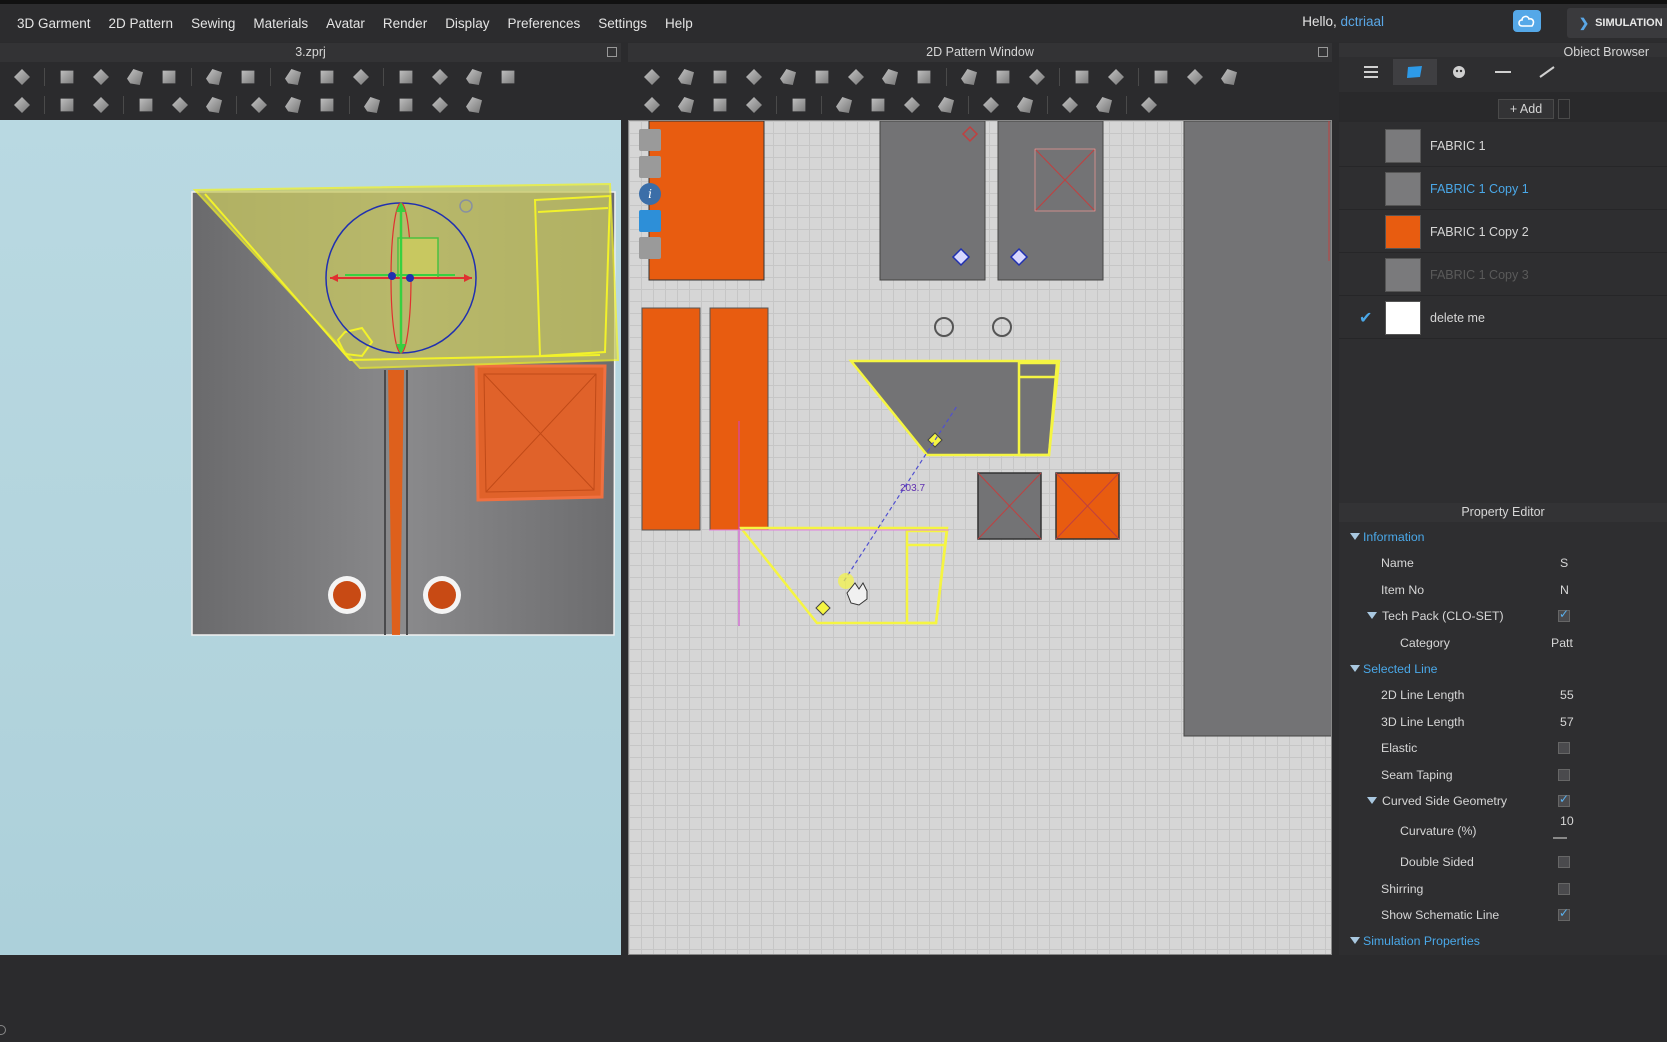  What do you see at coordinates (1149, 105) in the screenshot?
I see `uv-icon` at bounding box center [1149, 105].